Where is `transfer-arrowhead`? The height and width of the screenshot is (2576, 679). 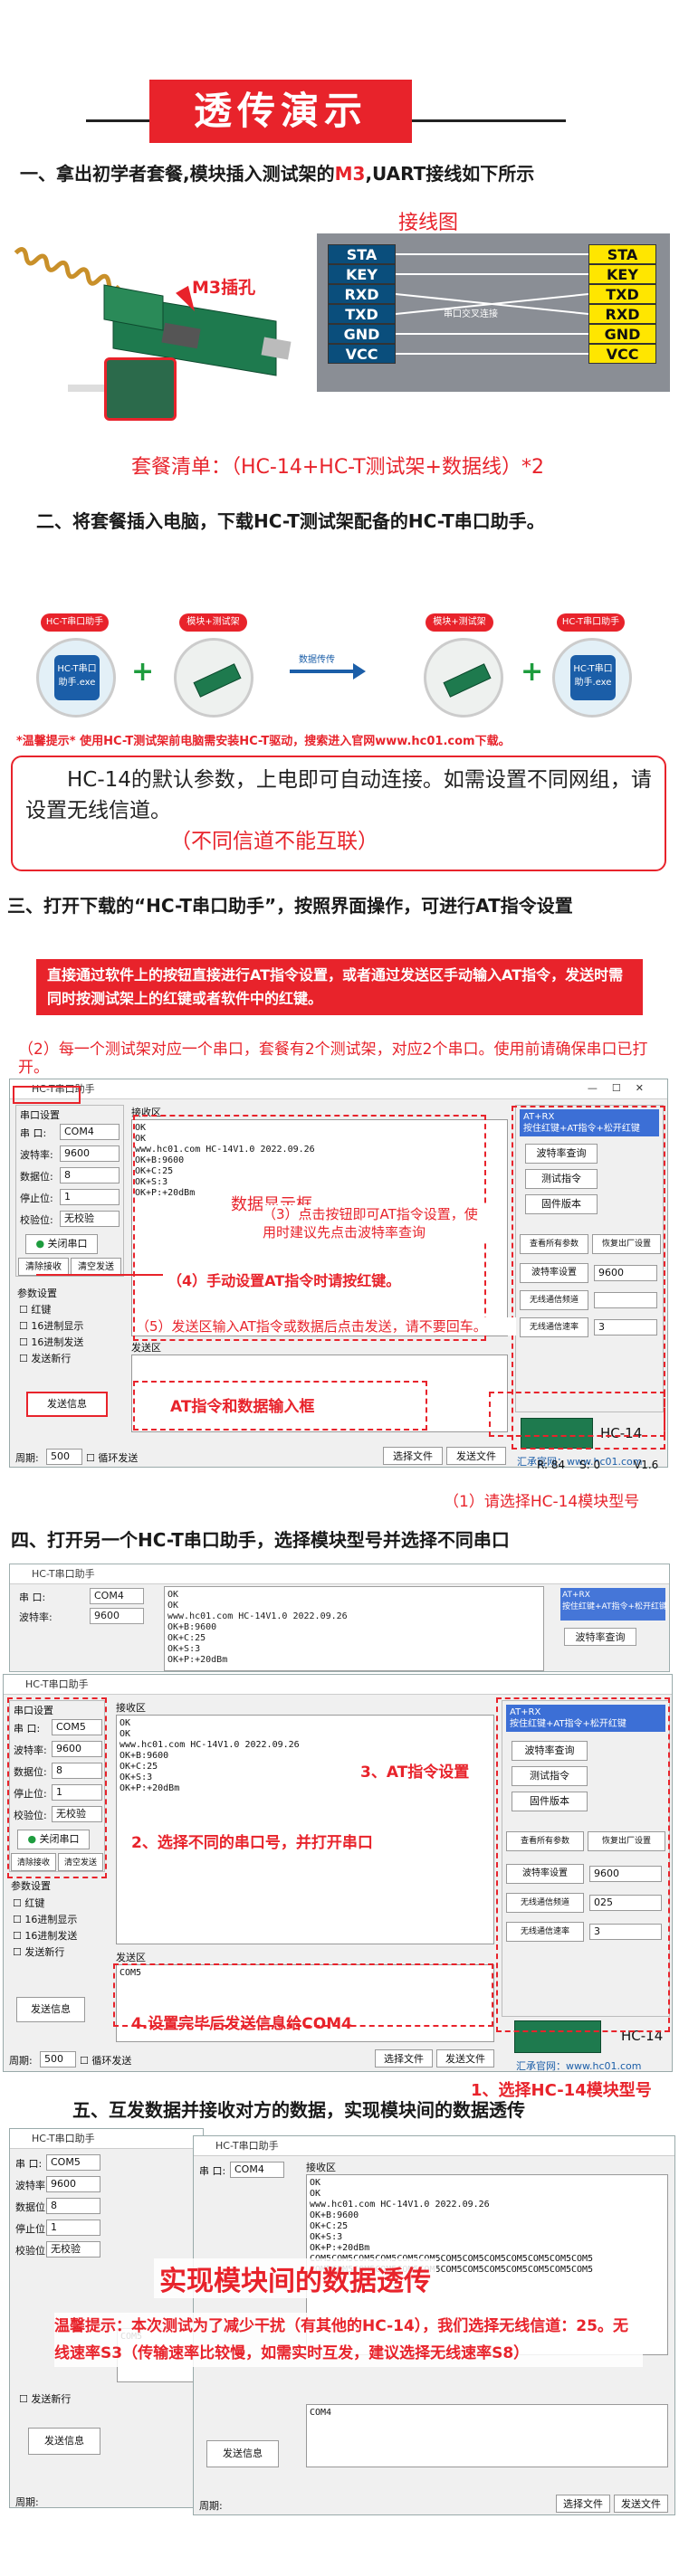
transfer-arrowhead is located at coordinates (359, 671).